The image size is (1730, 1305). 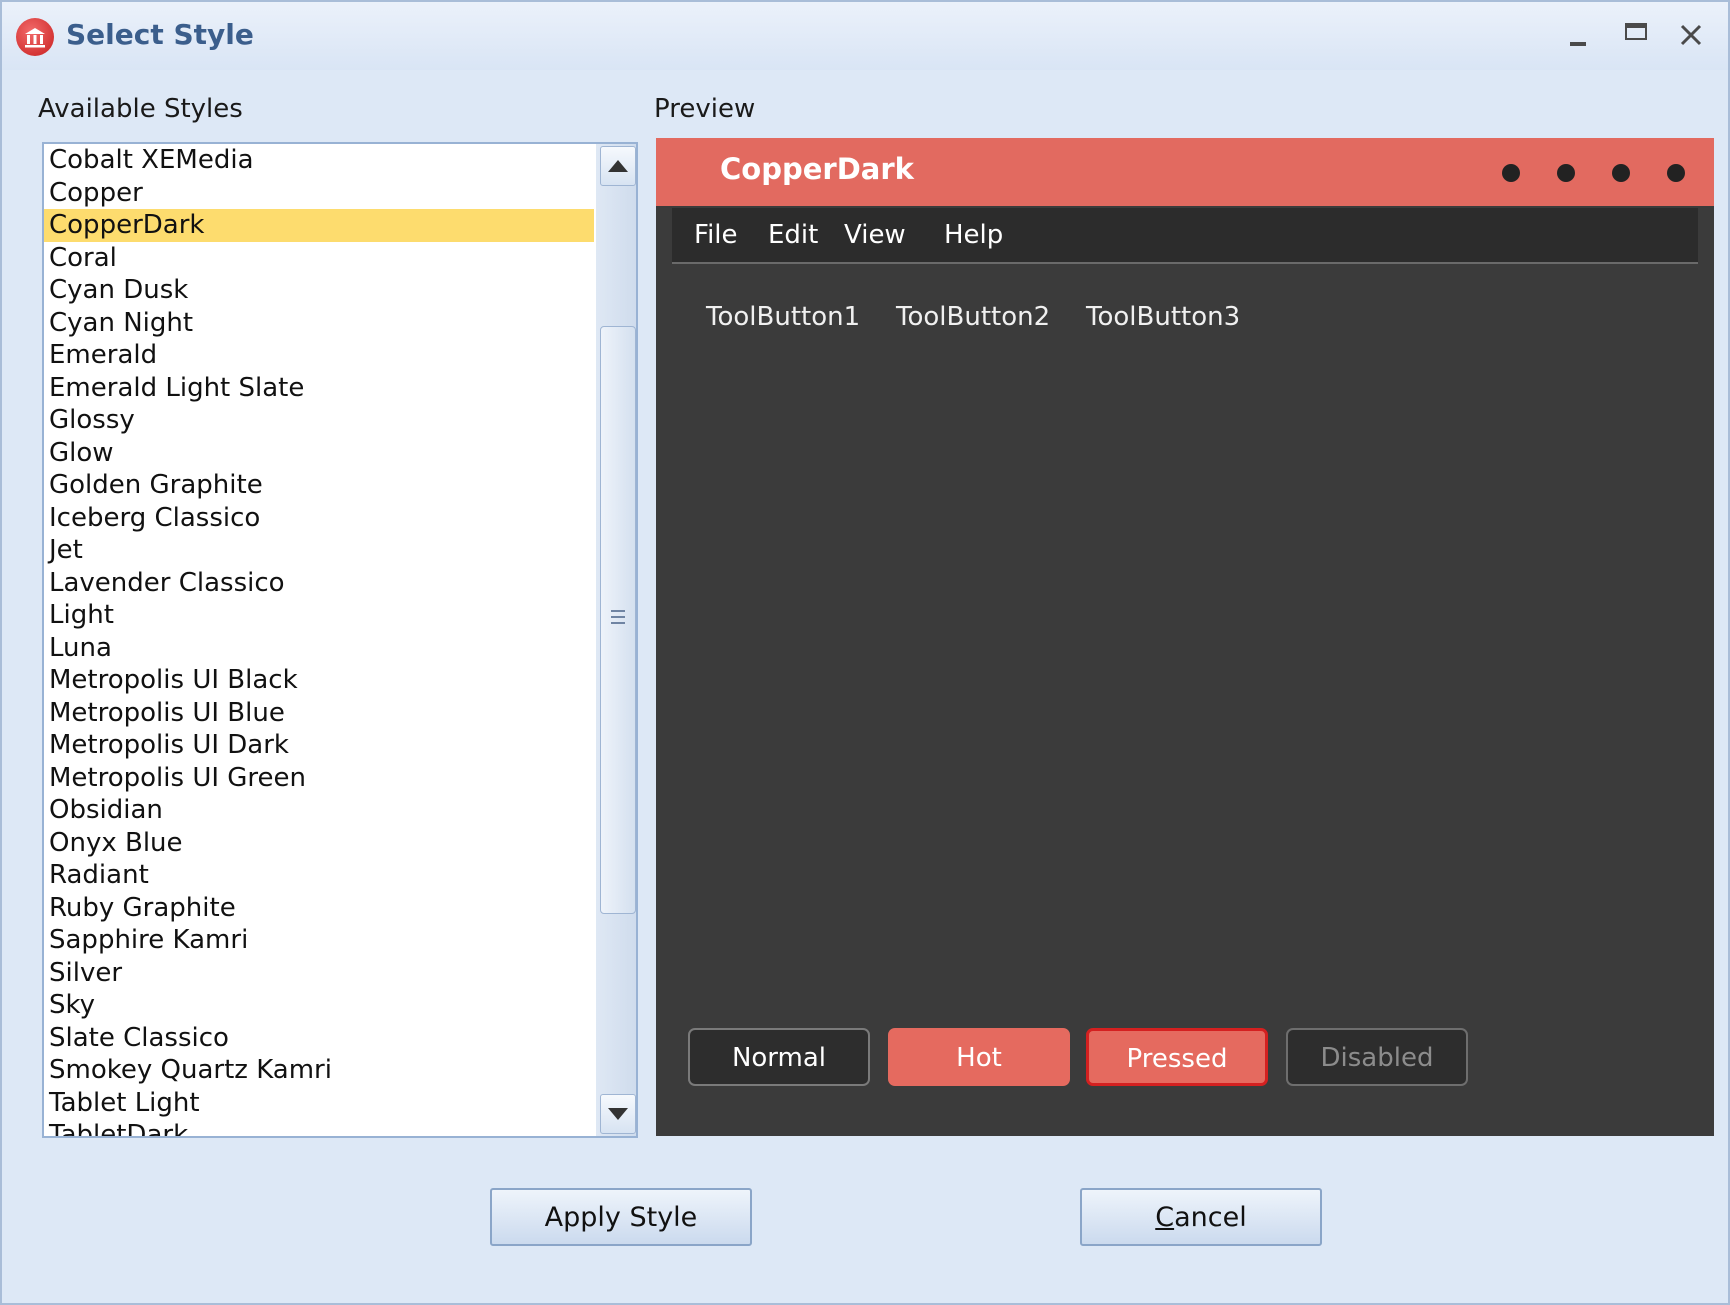 I want to click on style-list-item: Metropolis UI Green, so click(x=319, y=778).